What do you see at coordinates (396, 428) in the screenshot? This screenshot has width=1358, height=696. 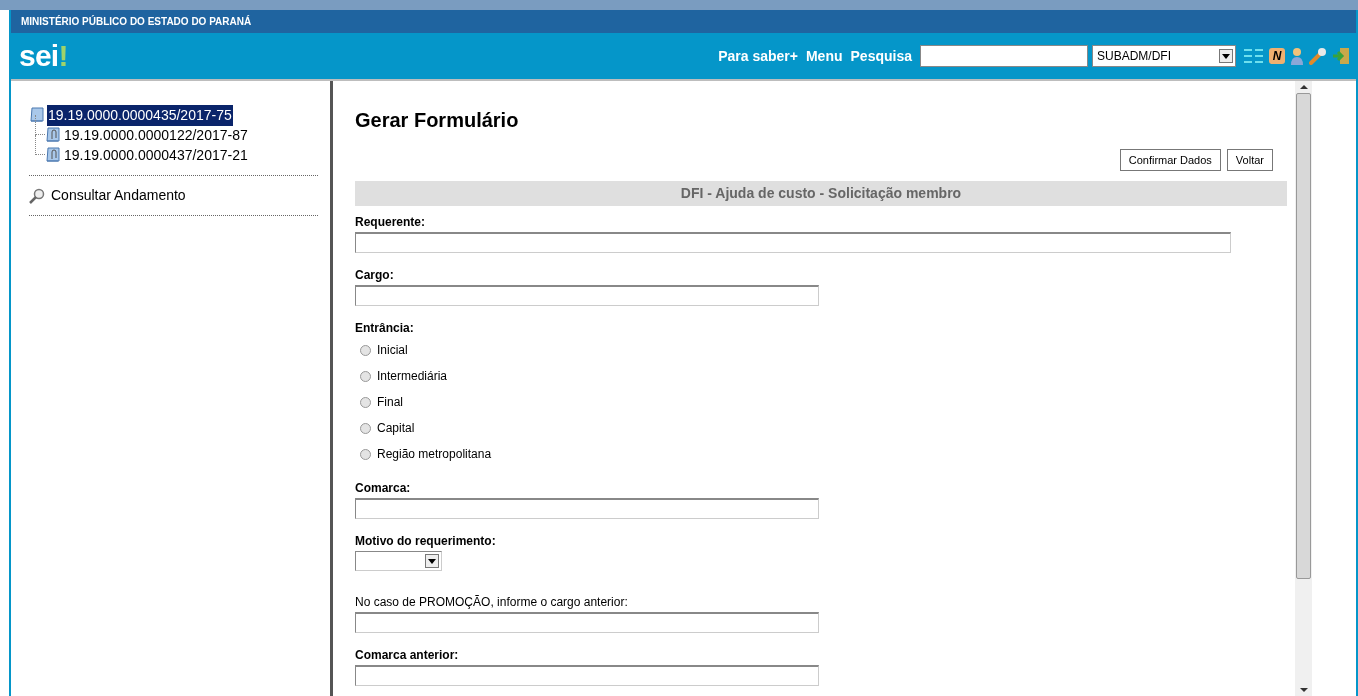 I see `radio-label: Capital` at bounding box center [396, 428].